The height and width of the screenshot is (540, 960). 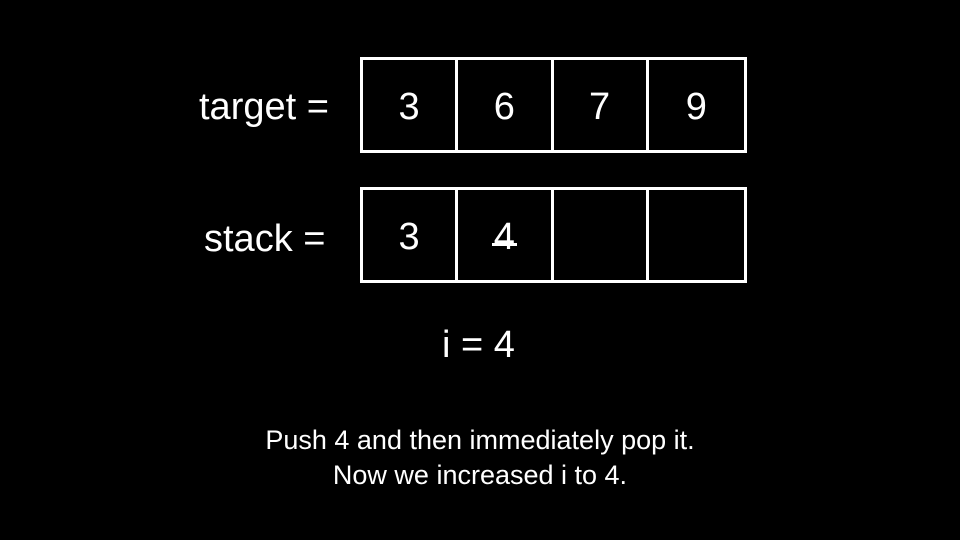 I want to click on target-cell: 3, so click(x=411, y=105).